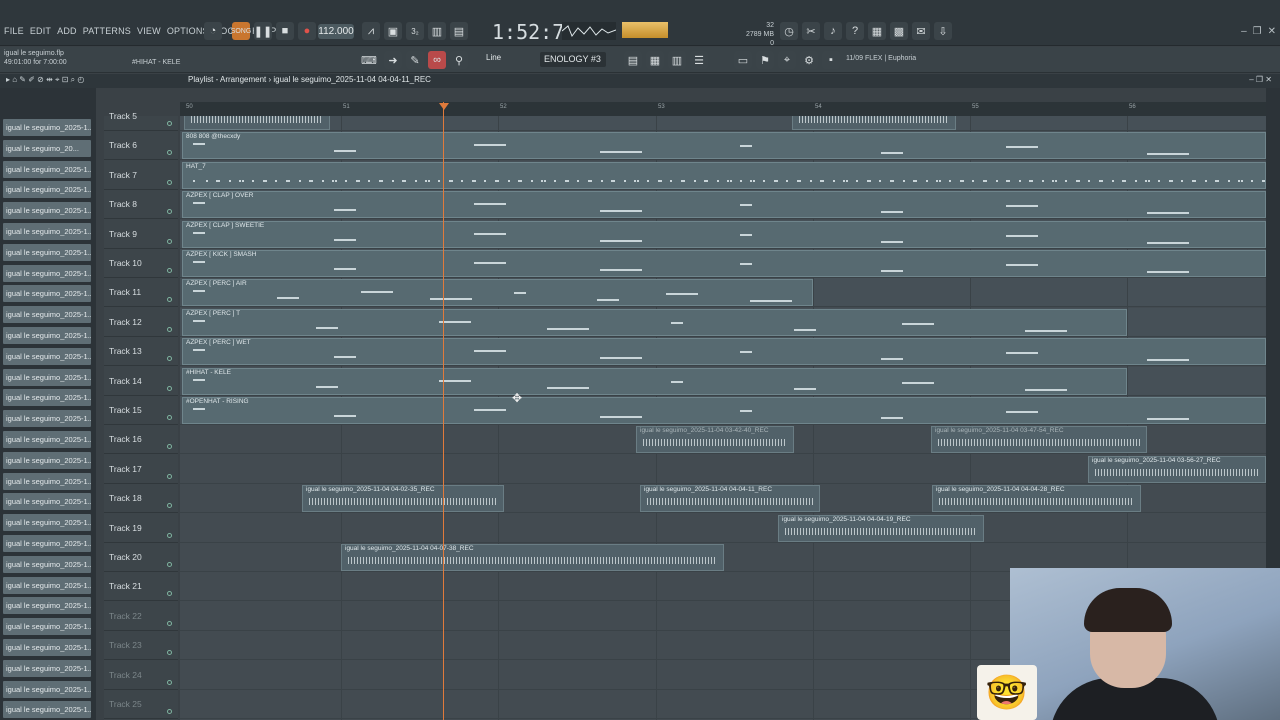 The width and height of the screenshot is (1280, 720). What do you see at coordinates (371, 31) in the screenshot?
I see `wait-icon: ⩘` at bounding box center [371, 31].